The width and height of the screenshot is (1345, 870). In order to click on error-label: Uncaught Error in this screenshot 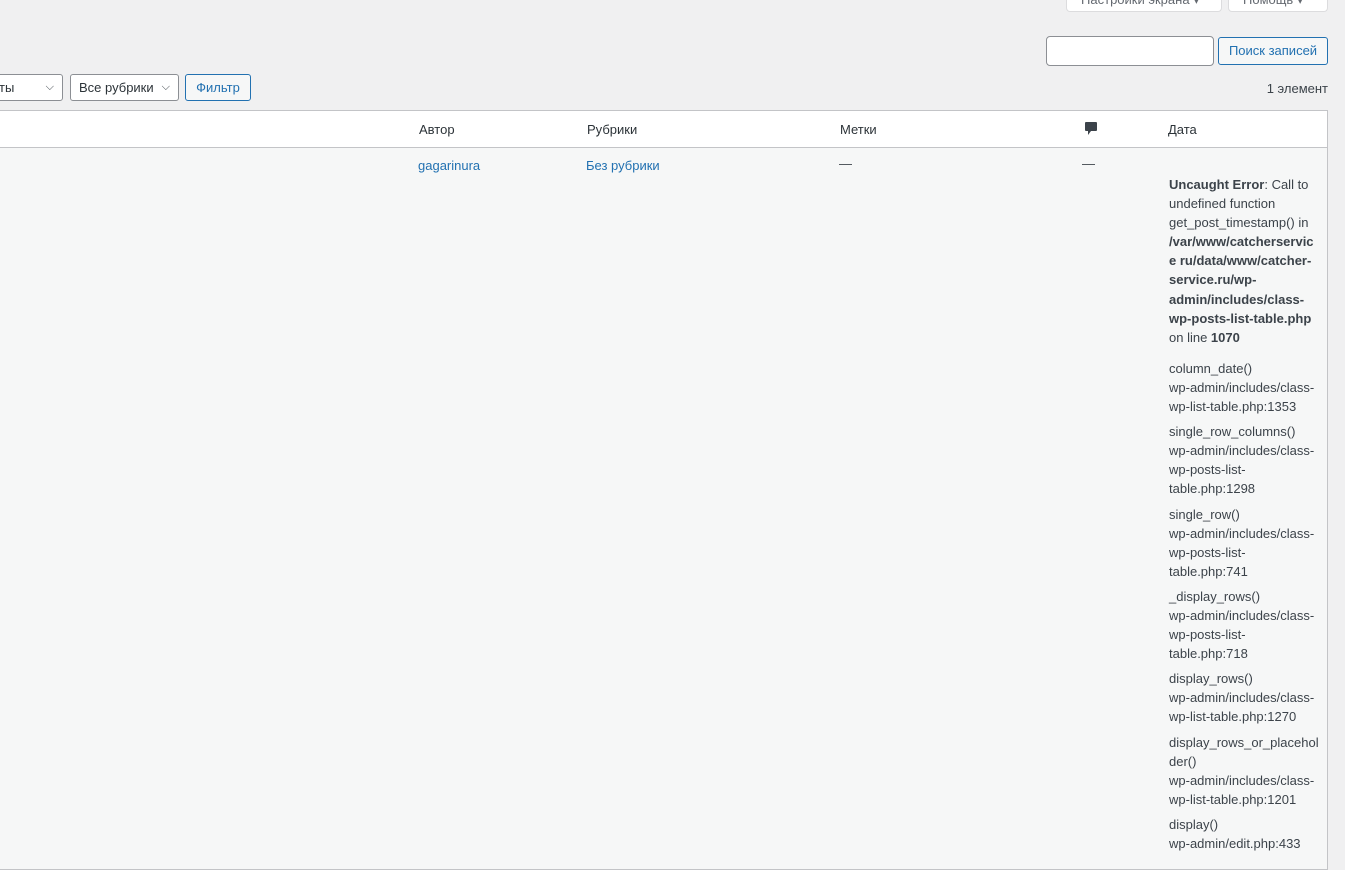, I will do `click(1217, 184)`.